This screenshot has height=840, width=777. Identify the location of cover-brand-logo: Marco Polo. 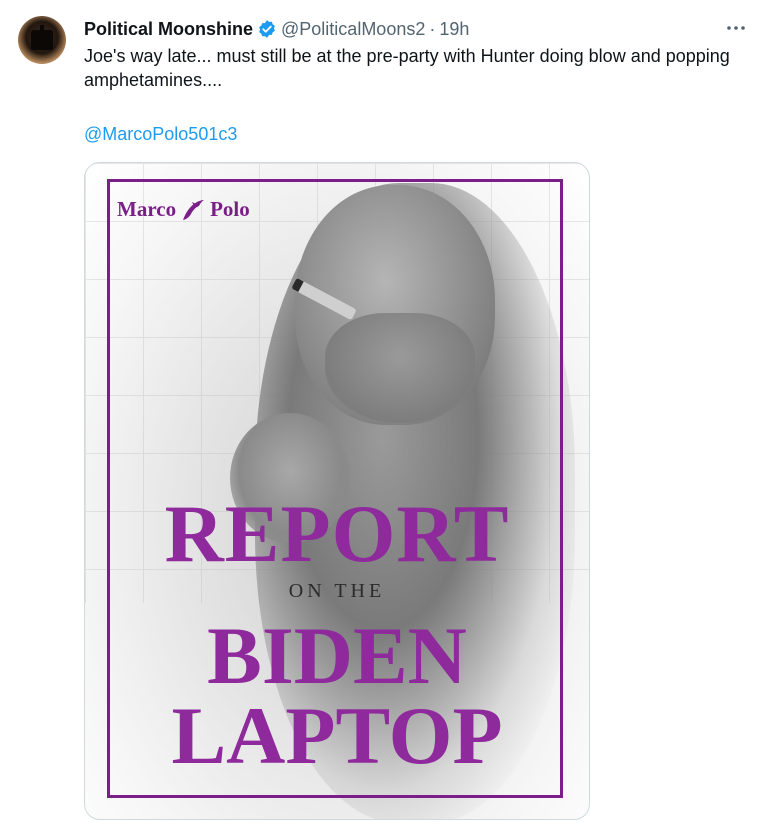
(183, 209).